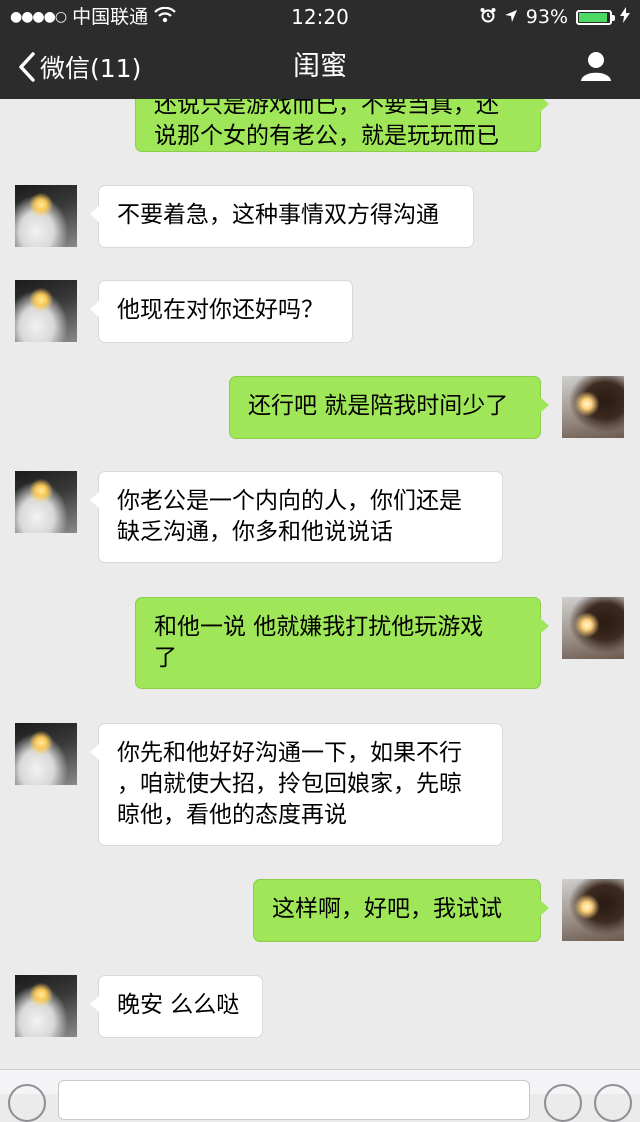 The height and width of the screenshot is (1122, 640). I want to click on message-bubble-theirs: 你老公是一个内向的人，你们还是 缺乏沟通，你多和他说说话, so click(296, 517).